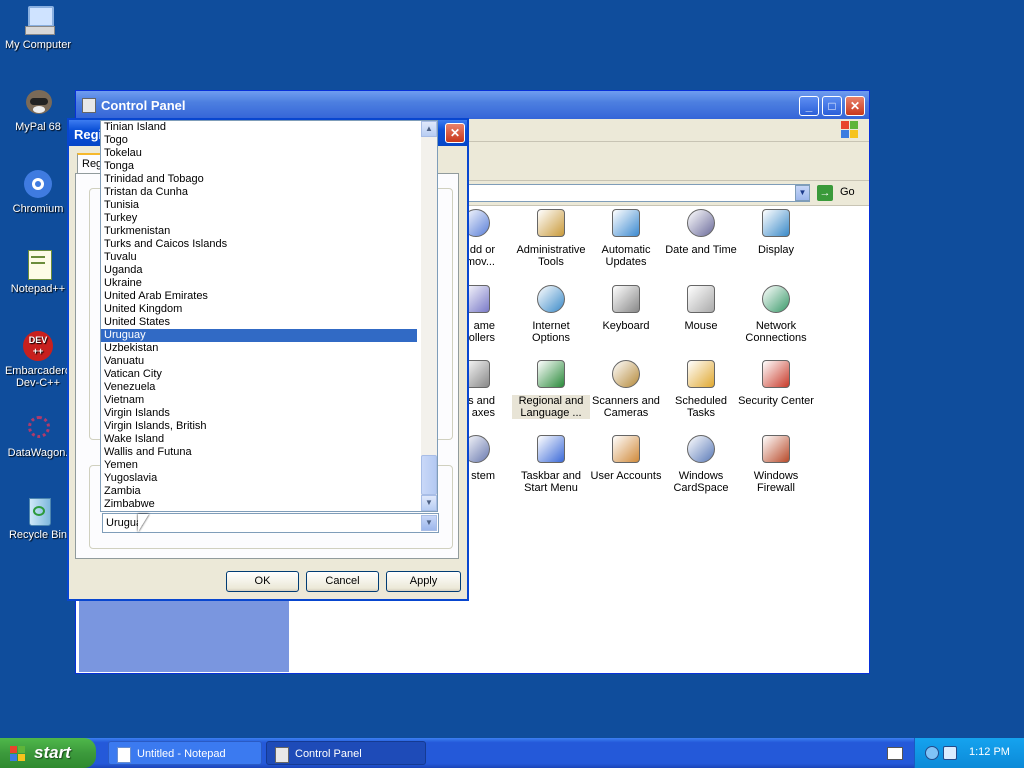 This screenshot has width=1024, height=768. I want to click on network-tray-icon, so click(932, 753).